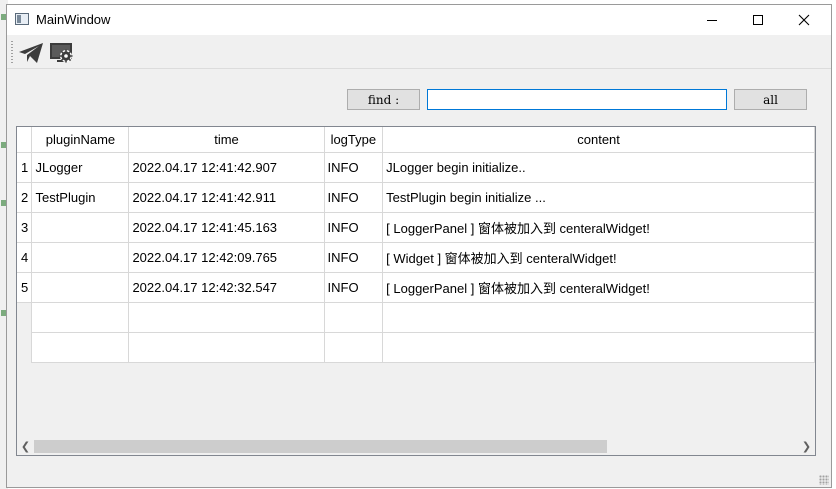 This screenshot has height=489, width=836. What do you see at coordinates (824, 480) in the screenshot?
I see `resize-grip-icon` at bounding box center [824, 480].